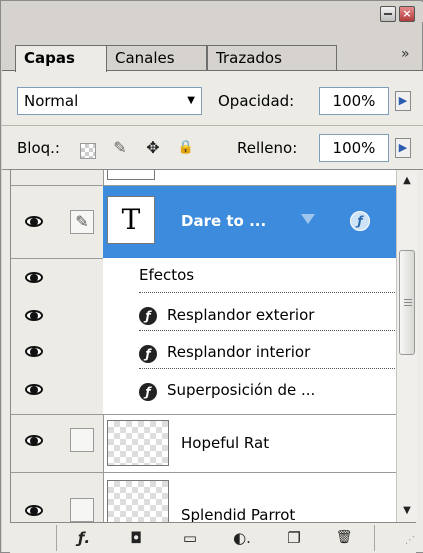  Describe the element at coordinates (212, 12) in the screenshot. I see `panel-title-bar: ×` at that location.